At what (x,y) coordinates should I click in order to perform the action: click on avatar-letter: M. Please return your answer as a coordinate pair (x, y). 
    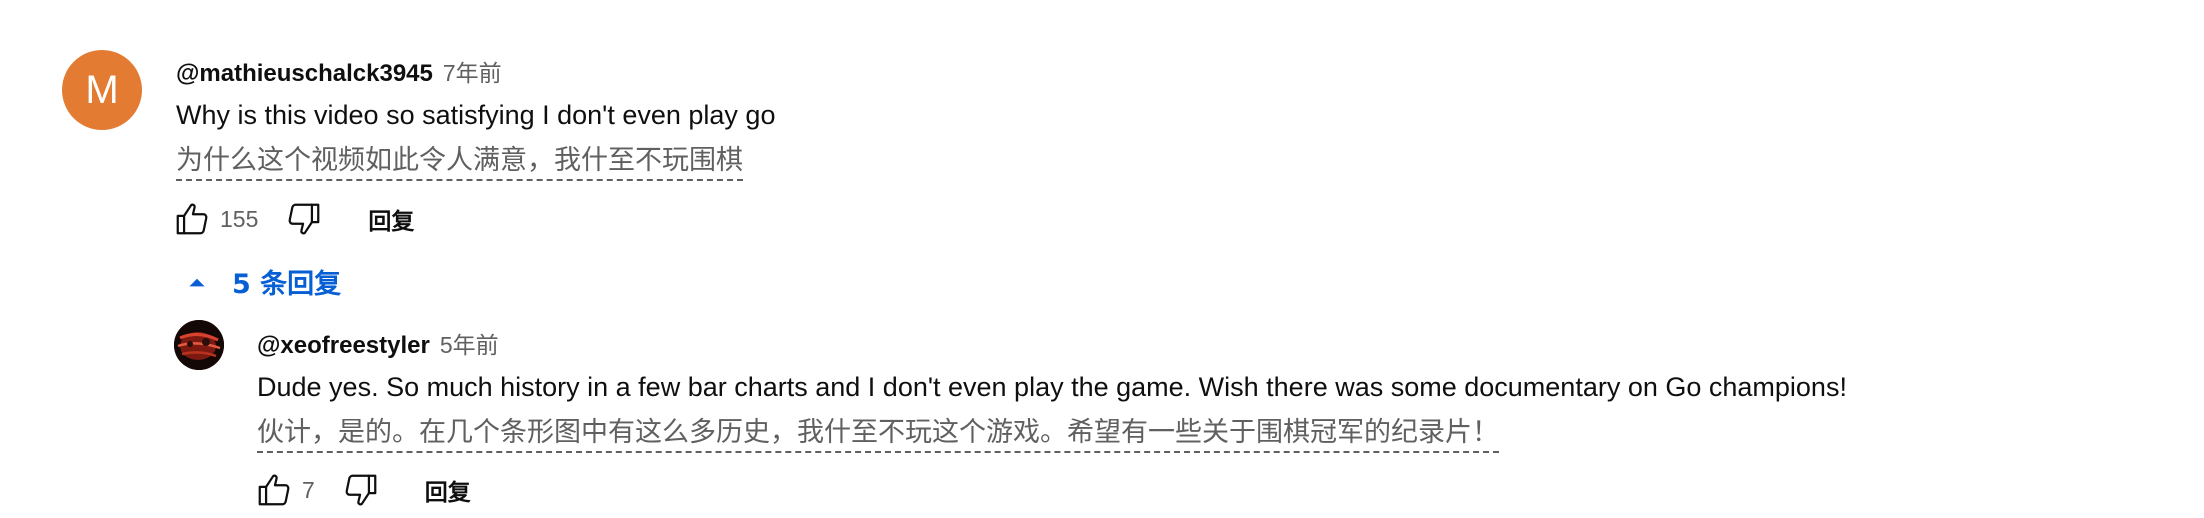
    Looking at the image, I should click on (102, 89).